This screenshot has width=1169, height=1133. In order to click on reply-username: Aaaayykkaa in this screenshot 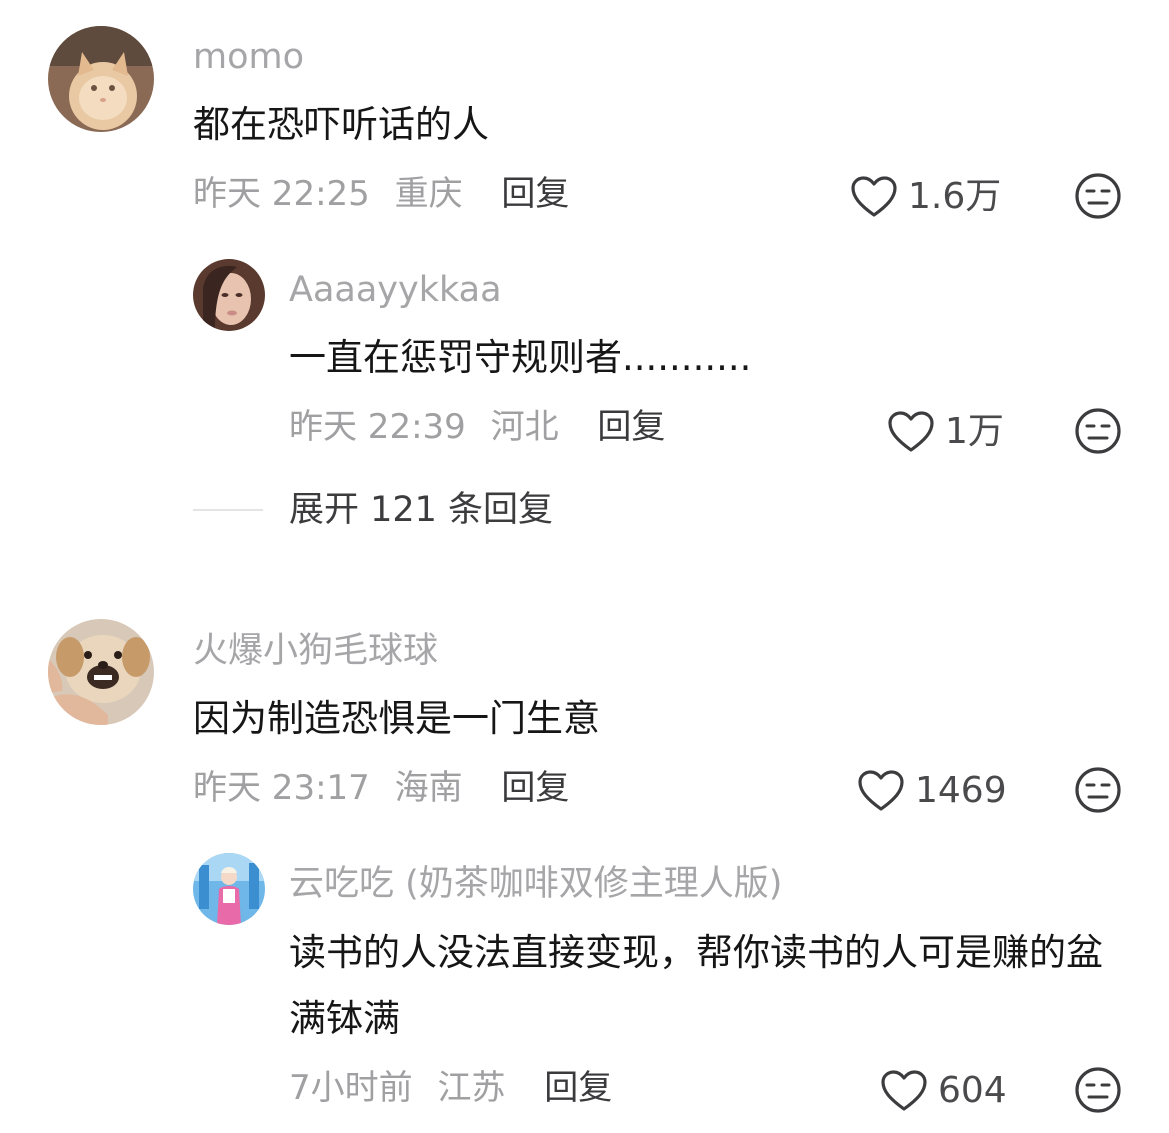, I will do `click(395, 290)`.